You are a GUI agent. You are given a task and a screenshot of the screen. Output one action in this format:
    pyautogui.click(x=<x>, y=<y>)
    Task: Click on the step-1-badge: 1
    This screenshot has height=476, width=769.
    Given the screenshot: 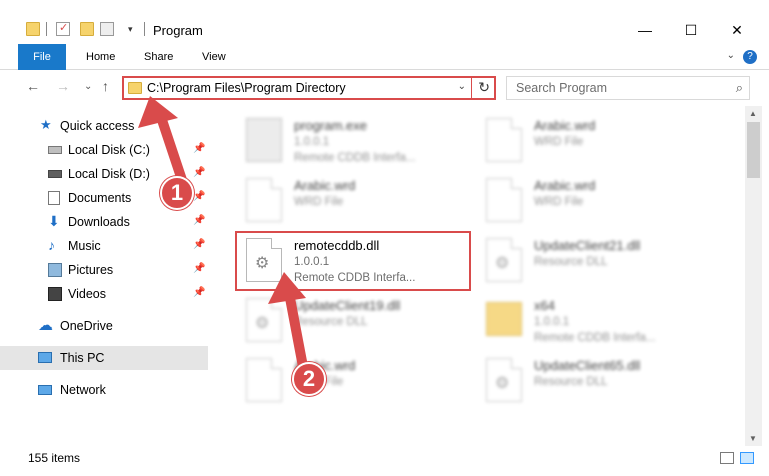 What is the action you would take?
    pyautogui.click(x=177, y=193)
    